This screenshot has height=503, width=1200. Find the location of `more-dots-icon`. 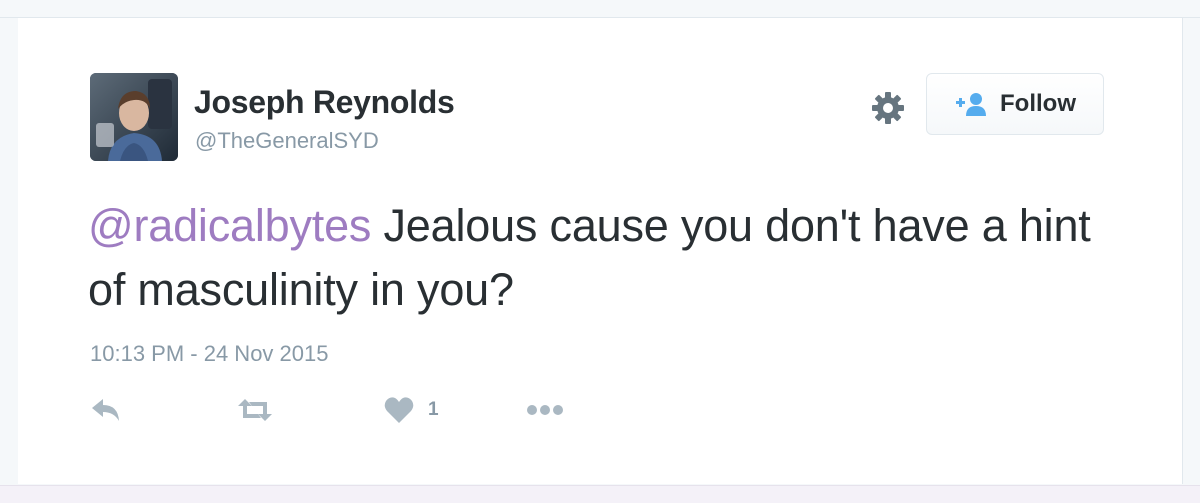

more-dots-icon is located at coordinates (545, 410).